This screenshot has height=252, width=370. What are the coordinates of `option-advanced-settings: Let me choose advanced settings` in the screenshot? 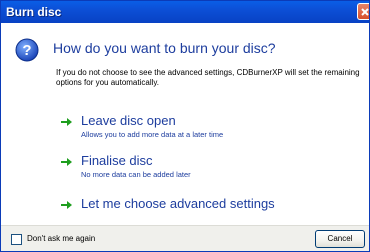 It's located at (206, 211).